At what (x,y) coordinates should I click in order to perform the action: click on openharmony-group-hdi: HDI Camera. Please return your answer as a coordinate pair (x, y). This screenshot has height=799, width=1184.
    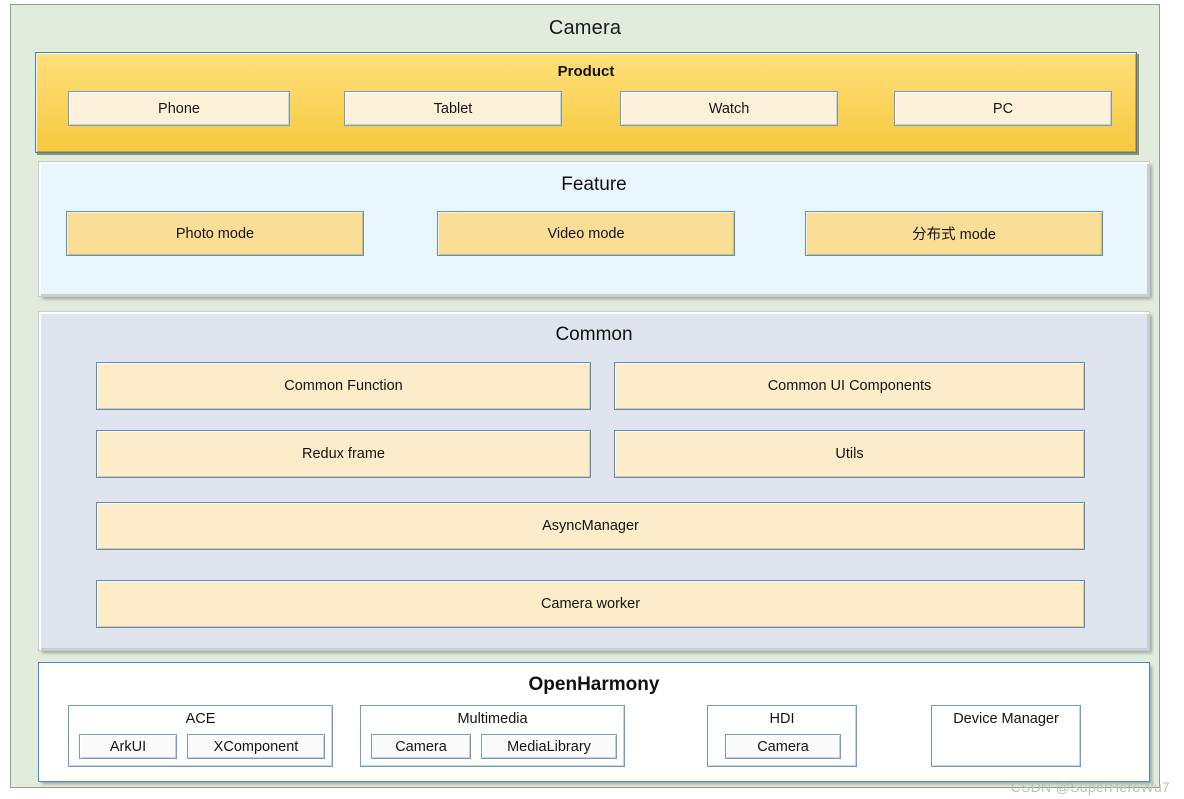
    Looking at the image, I should click on (782, 736).